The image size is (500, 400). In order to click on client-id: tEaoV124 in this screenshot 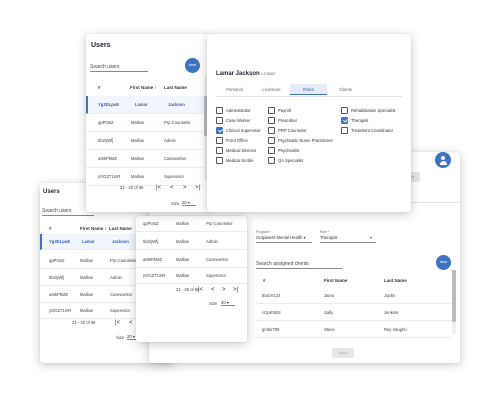, I will do `click(271, 295)`.